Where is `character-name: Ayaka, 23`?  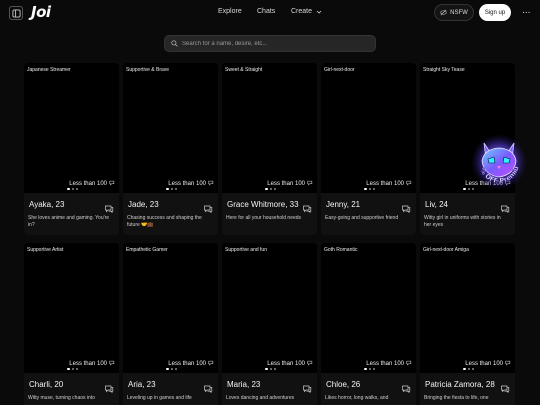
character-name: Ayaka, 23 is located at coordinates (47, 204).